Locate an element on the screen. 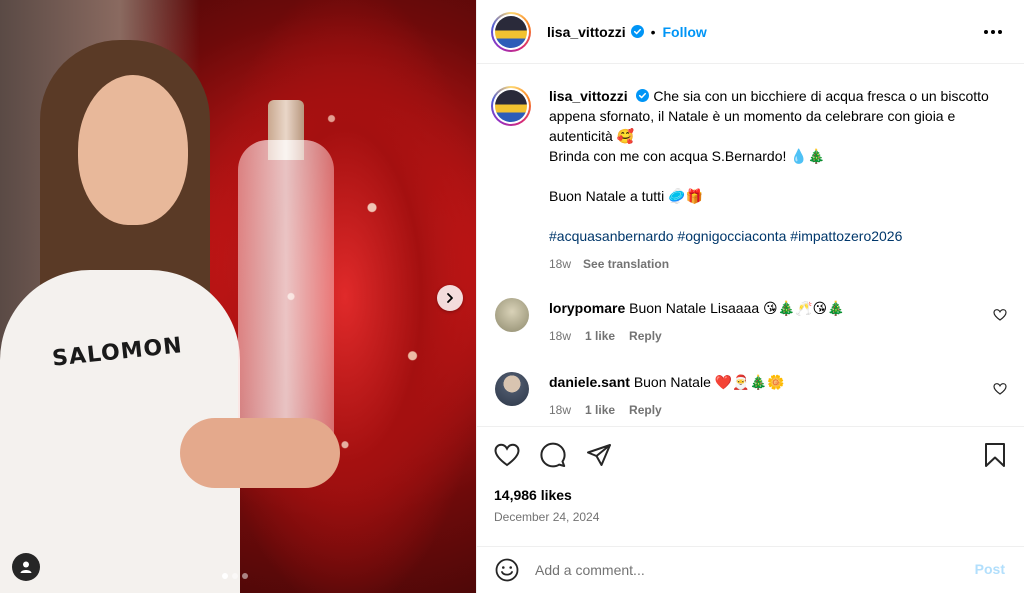 This screenshot has height=593, width=1024. share-icon is located at coordinates (599, 455).